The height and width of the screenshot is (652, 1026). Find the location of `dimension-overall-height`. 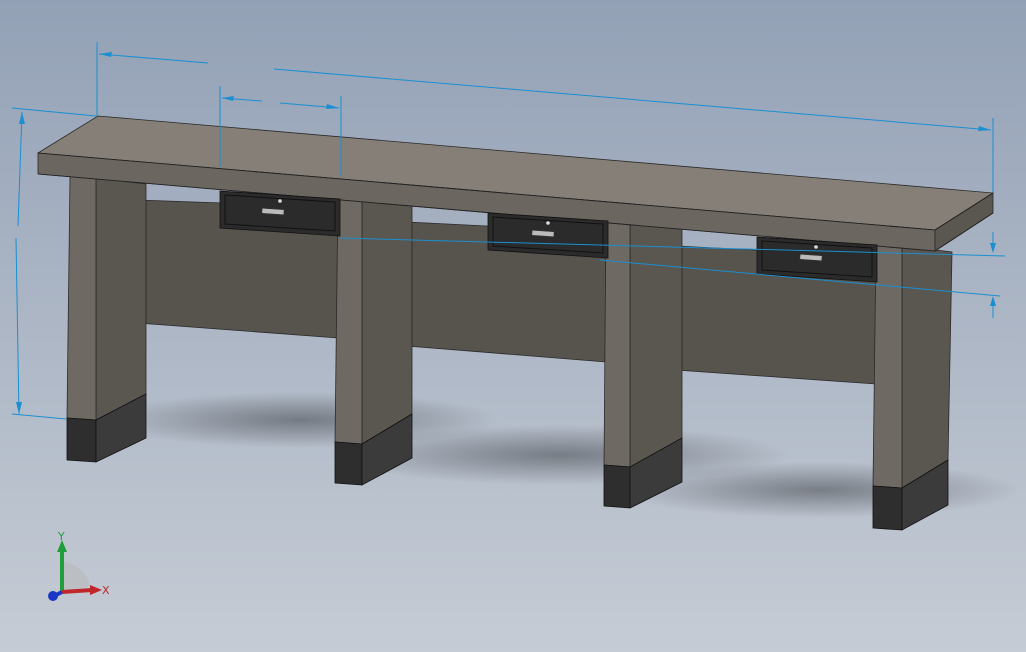

dimension-overall-height is located at coordinates (20, 169).